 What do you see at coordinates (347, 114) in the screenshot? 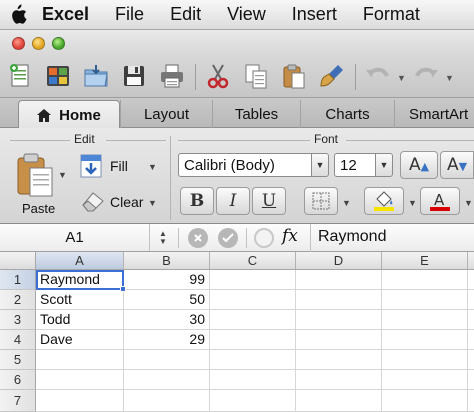
I see `tab-charts: Charts` at bounding box center [347, 114].